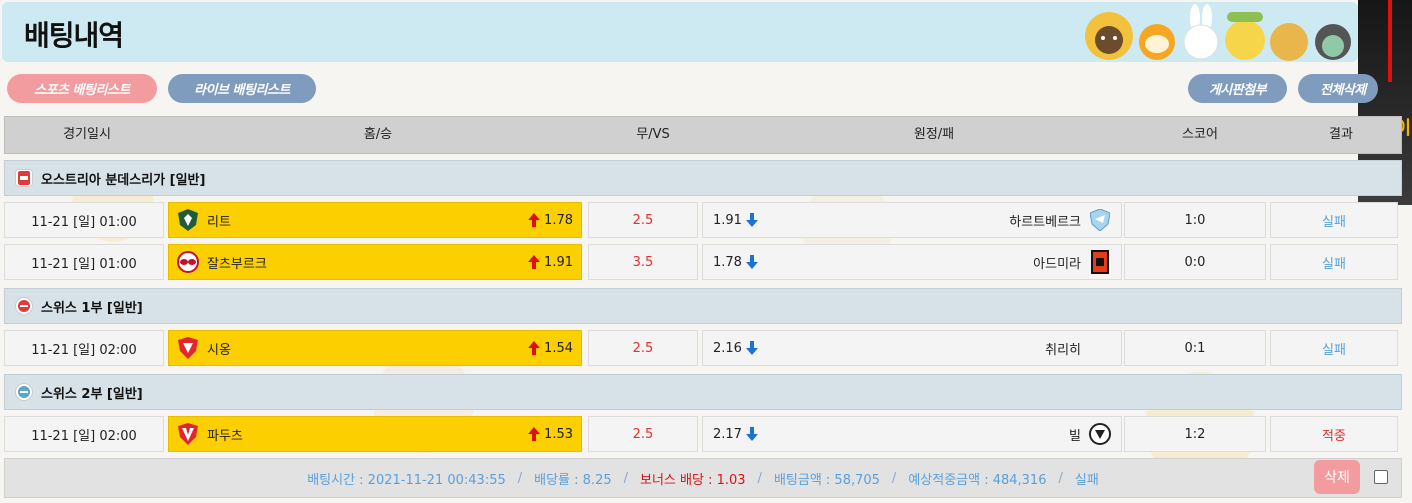  What do you see at coordinates (912, 220) in the screenshot?
I see `away-bet-cell: 1.91 하르트베르크` at bounding box center [912, 220].